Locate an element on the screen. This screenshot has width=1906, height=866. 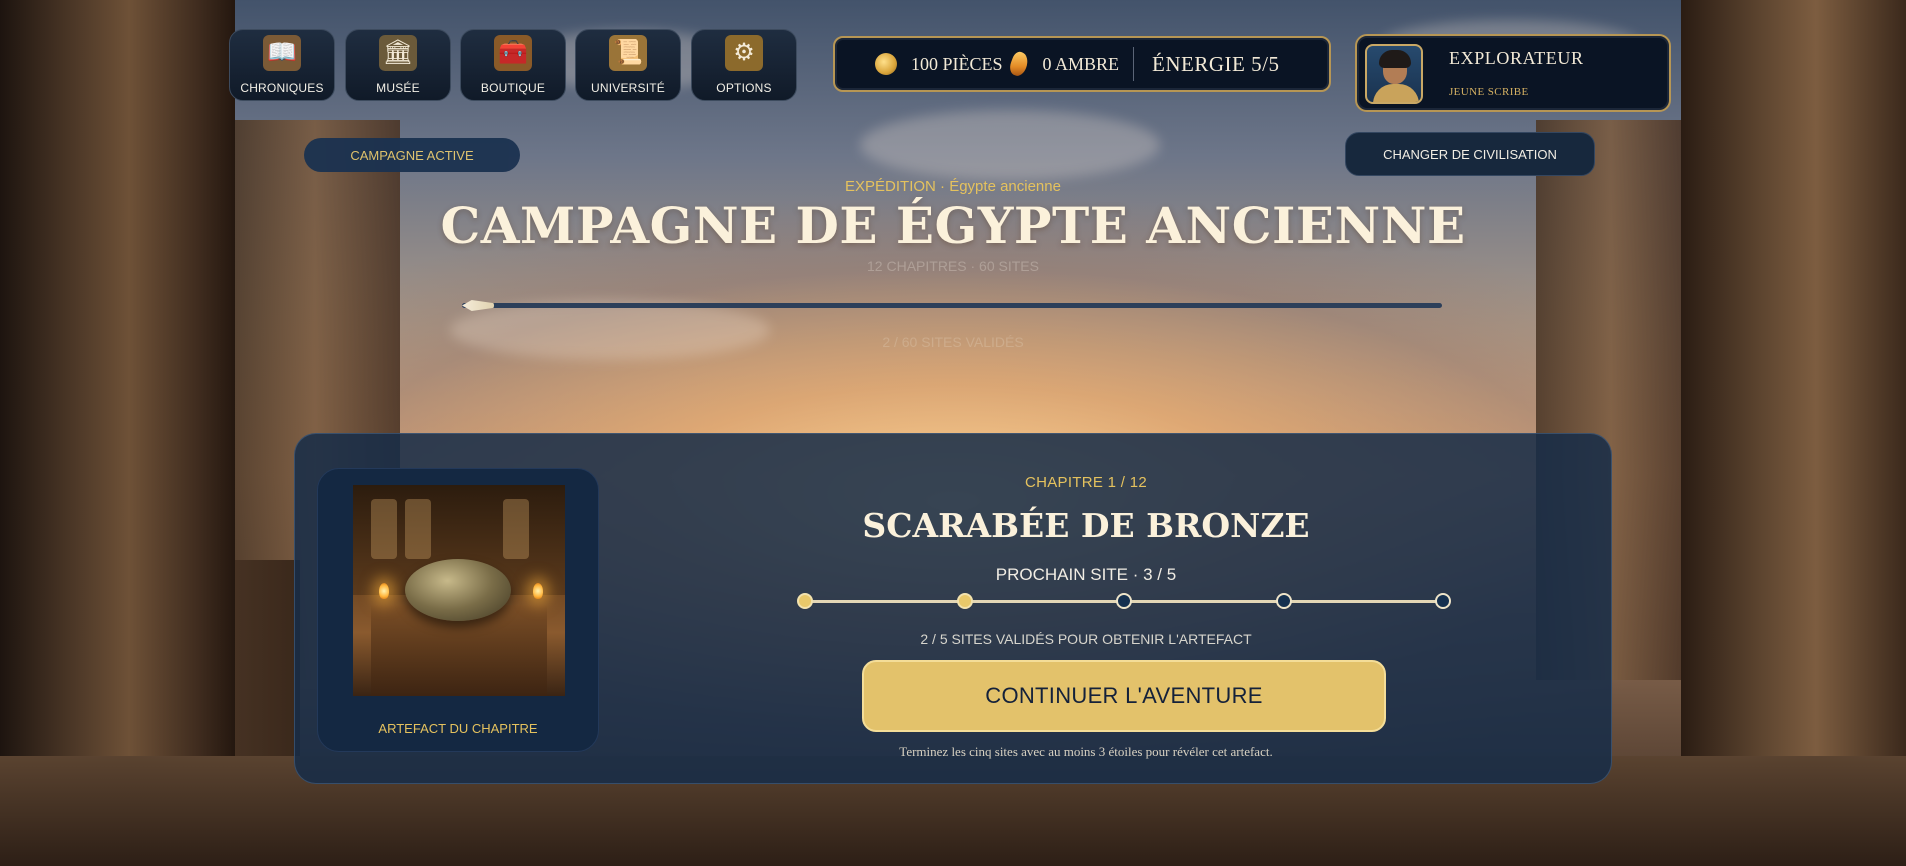
explorer-avatar is located at coordinates (1394, 74).